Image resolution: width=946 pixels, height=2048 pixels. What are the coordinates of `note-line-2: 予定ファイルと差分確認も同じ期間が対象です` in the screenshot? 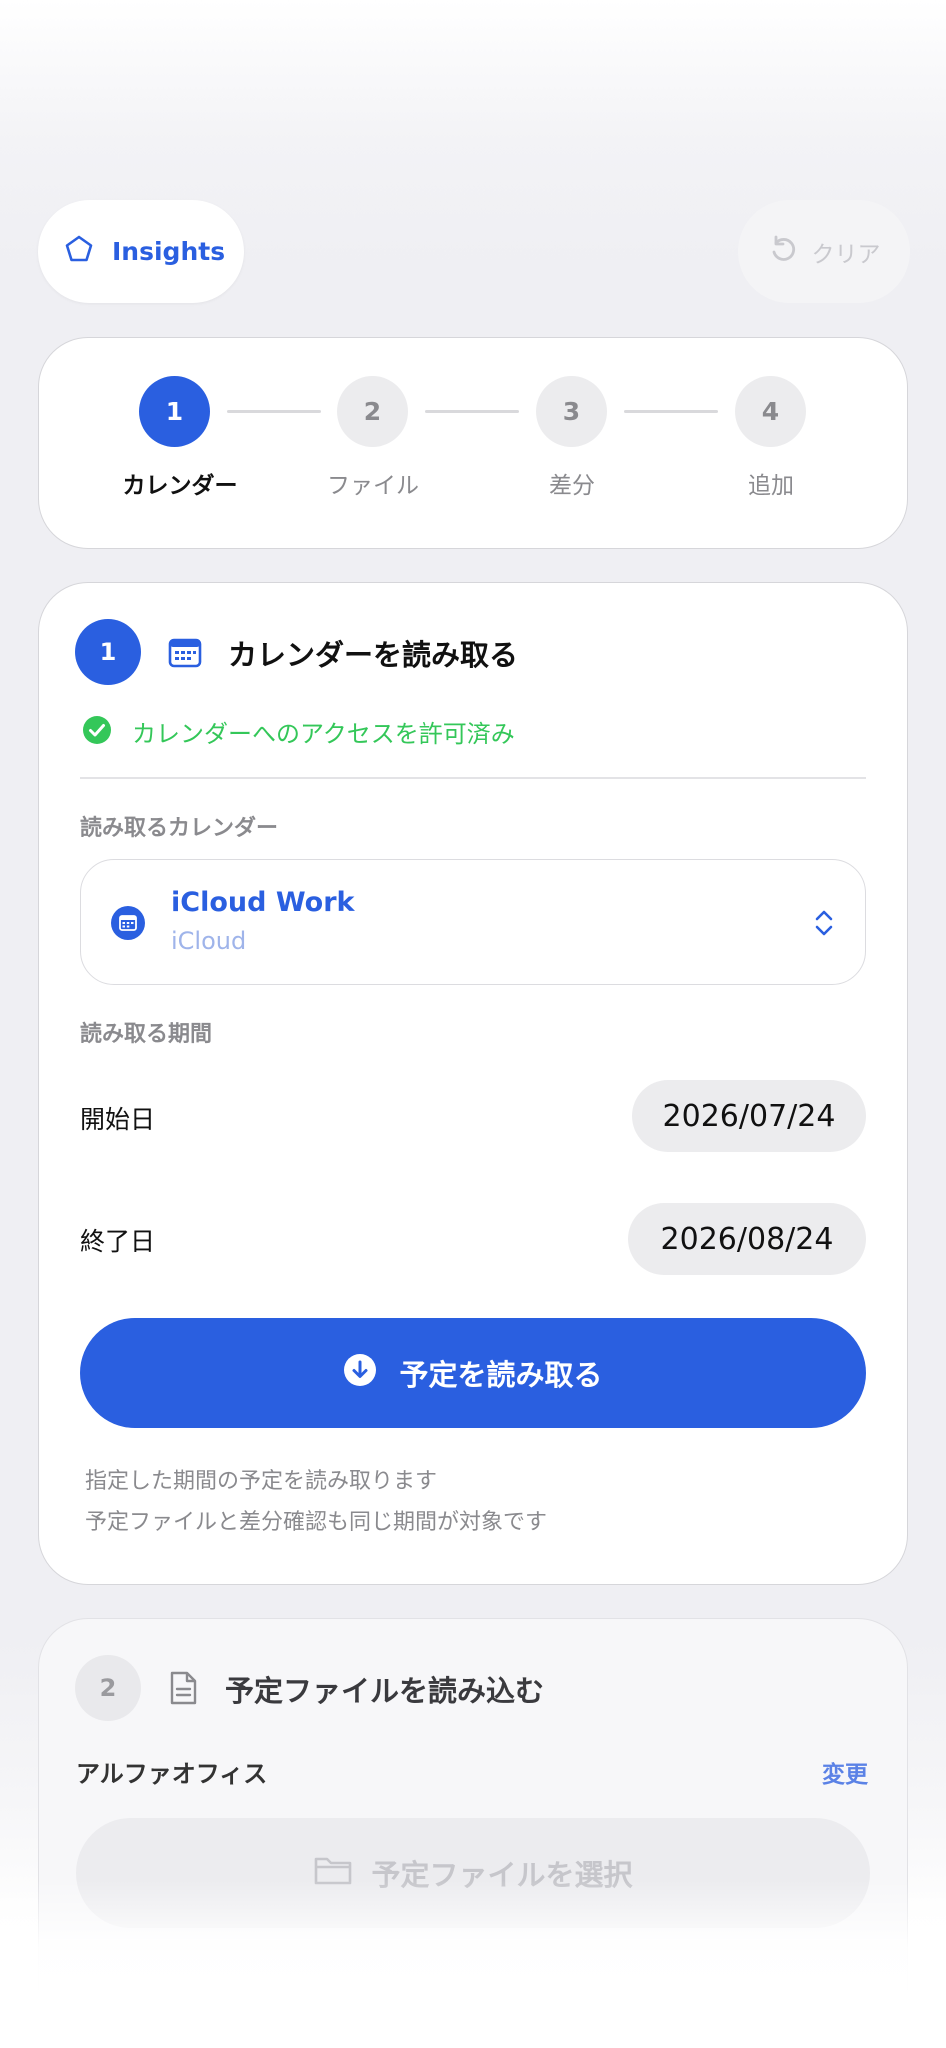 It's located at (316, 1522).